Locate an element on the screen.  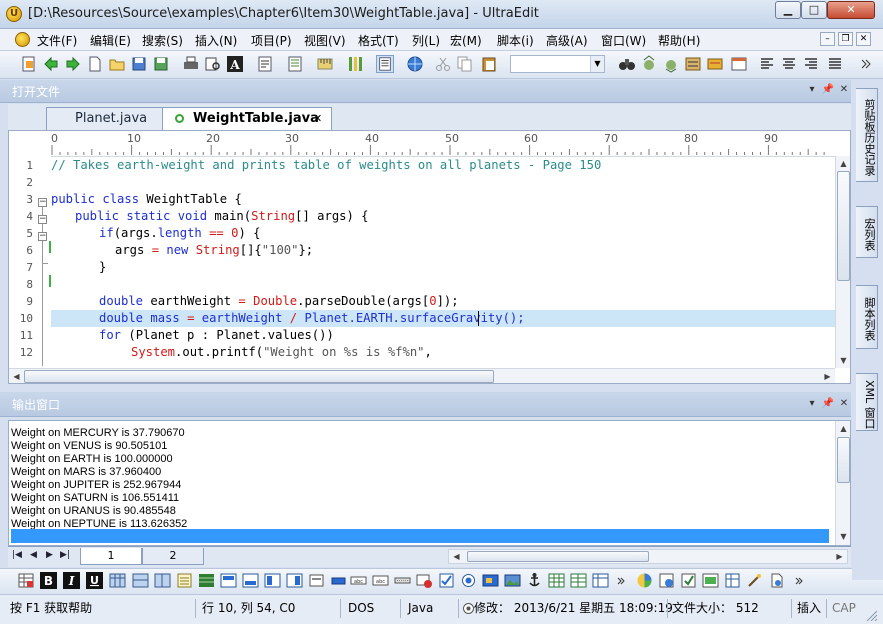
forward-arrow-icon is located at coordinates (73, 64).